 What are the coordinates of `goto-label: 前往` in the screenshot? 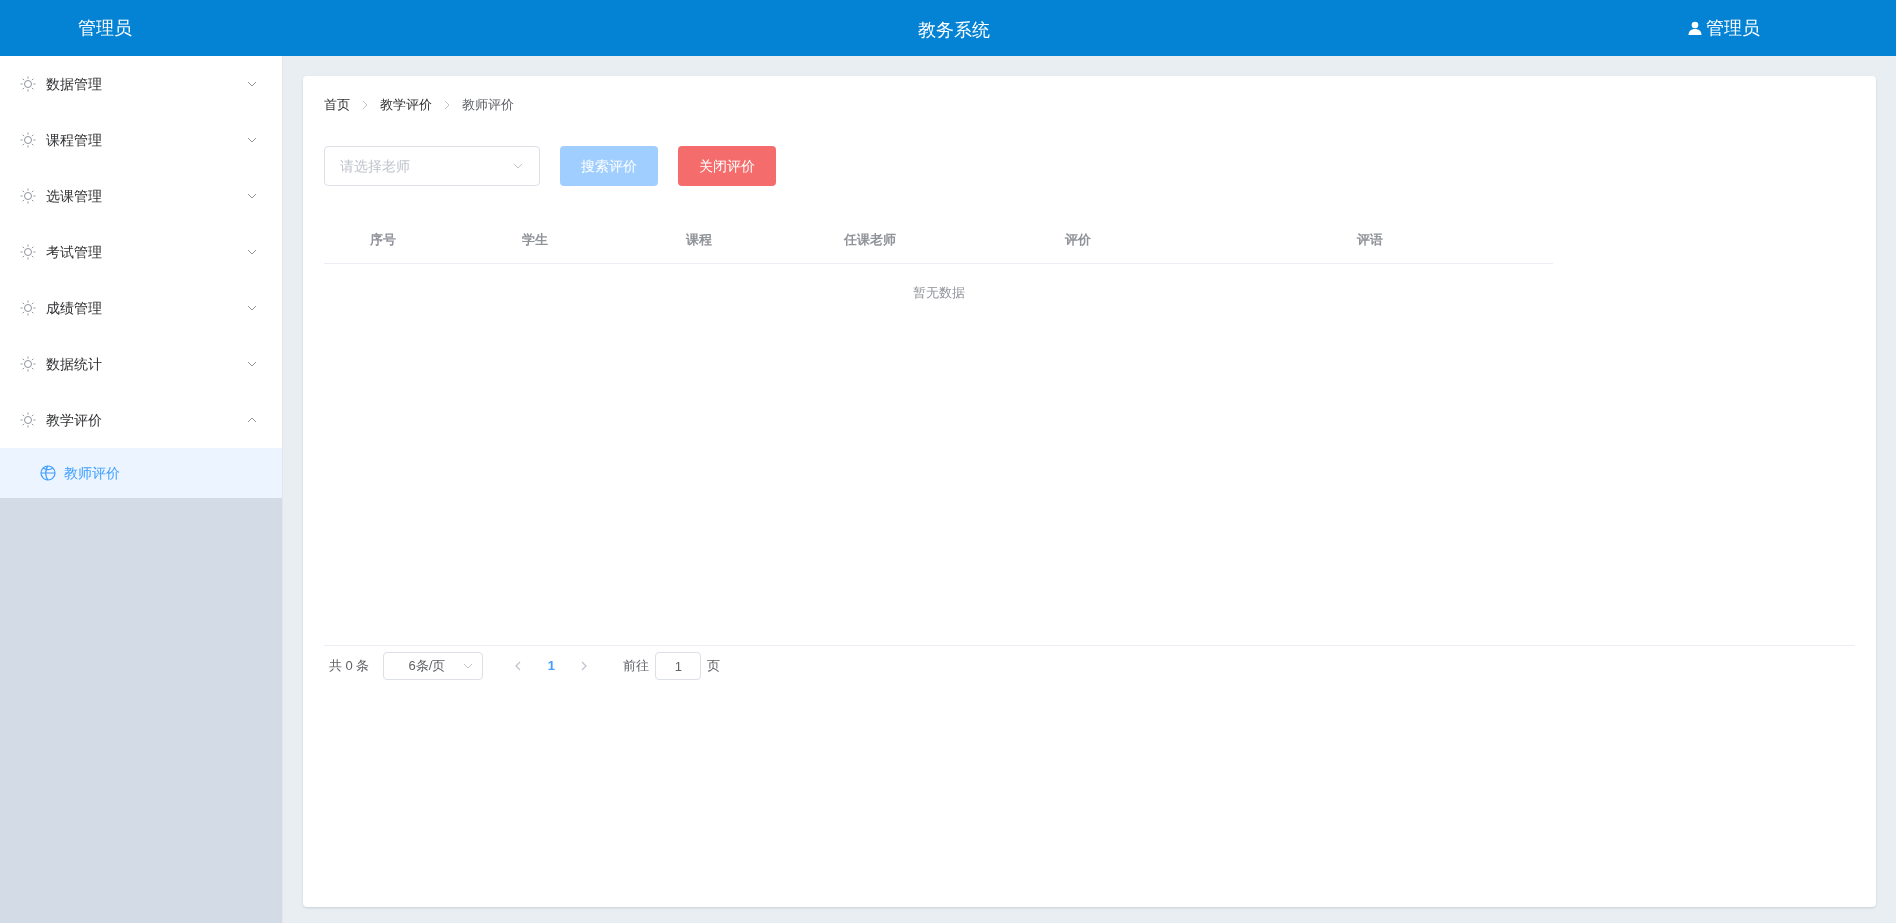 It's located at (636, 666).